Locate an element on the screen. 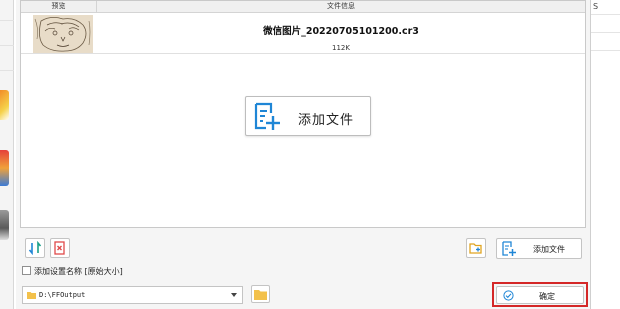 Image resolution: width=620 pixels, height=309 pixels. remove-file-icon is located at coordinates (59, 248).